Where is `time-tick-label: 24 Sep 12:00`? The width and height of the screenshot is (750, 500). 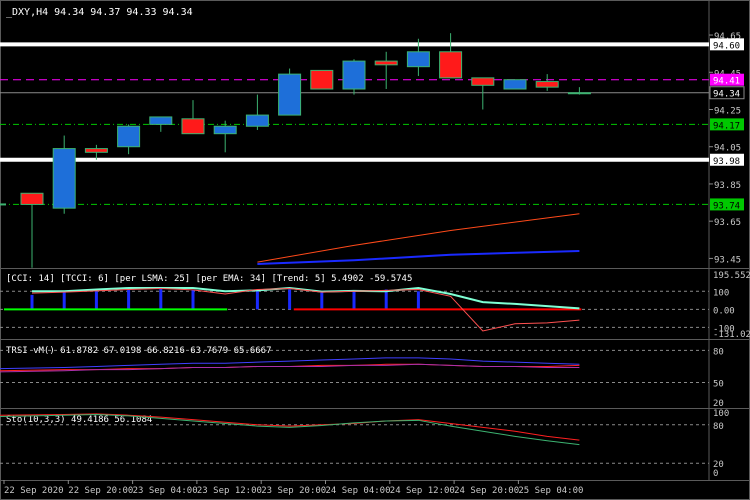 time-tick-label: 24 Sep 12:00 is located at coordinates (422, 491).